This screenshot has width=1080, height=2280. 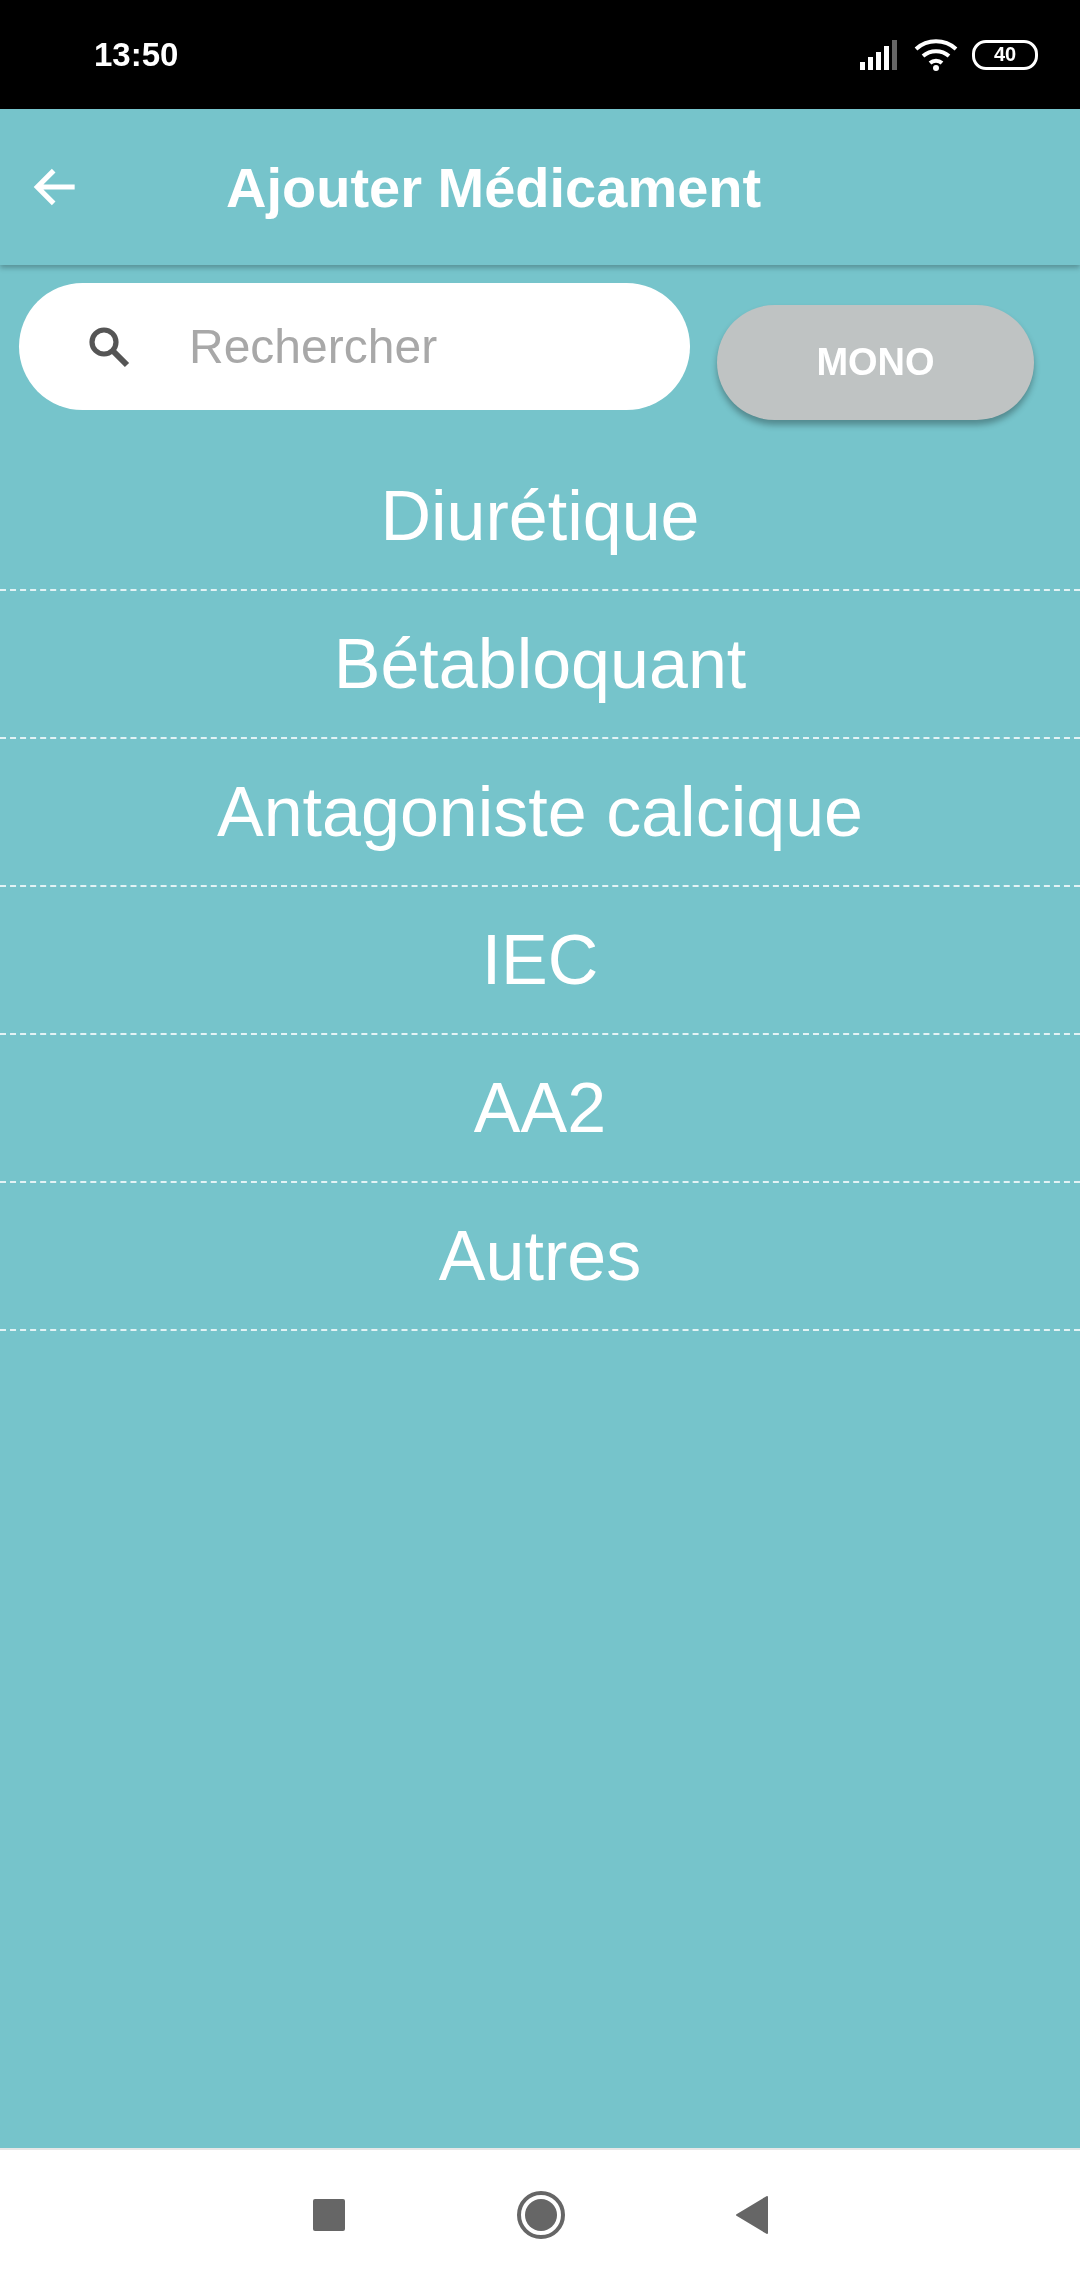 I want to click on category-item: Bétabloquant, so click(x=540, y=665).